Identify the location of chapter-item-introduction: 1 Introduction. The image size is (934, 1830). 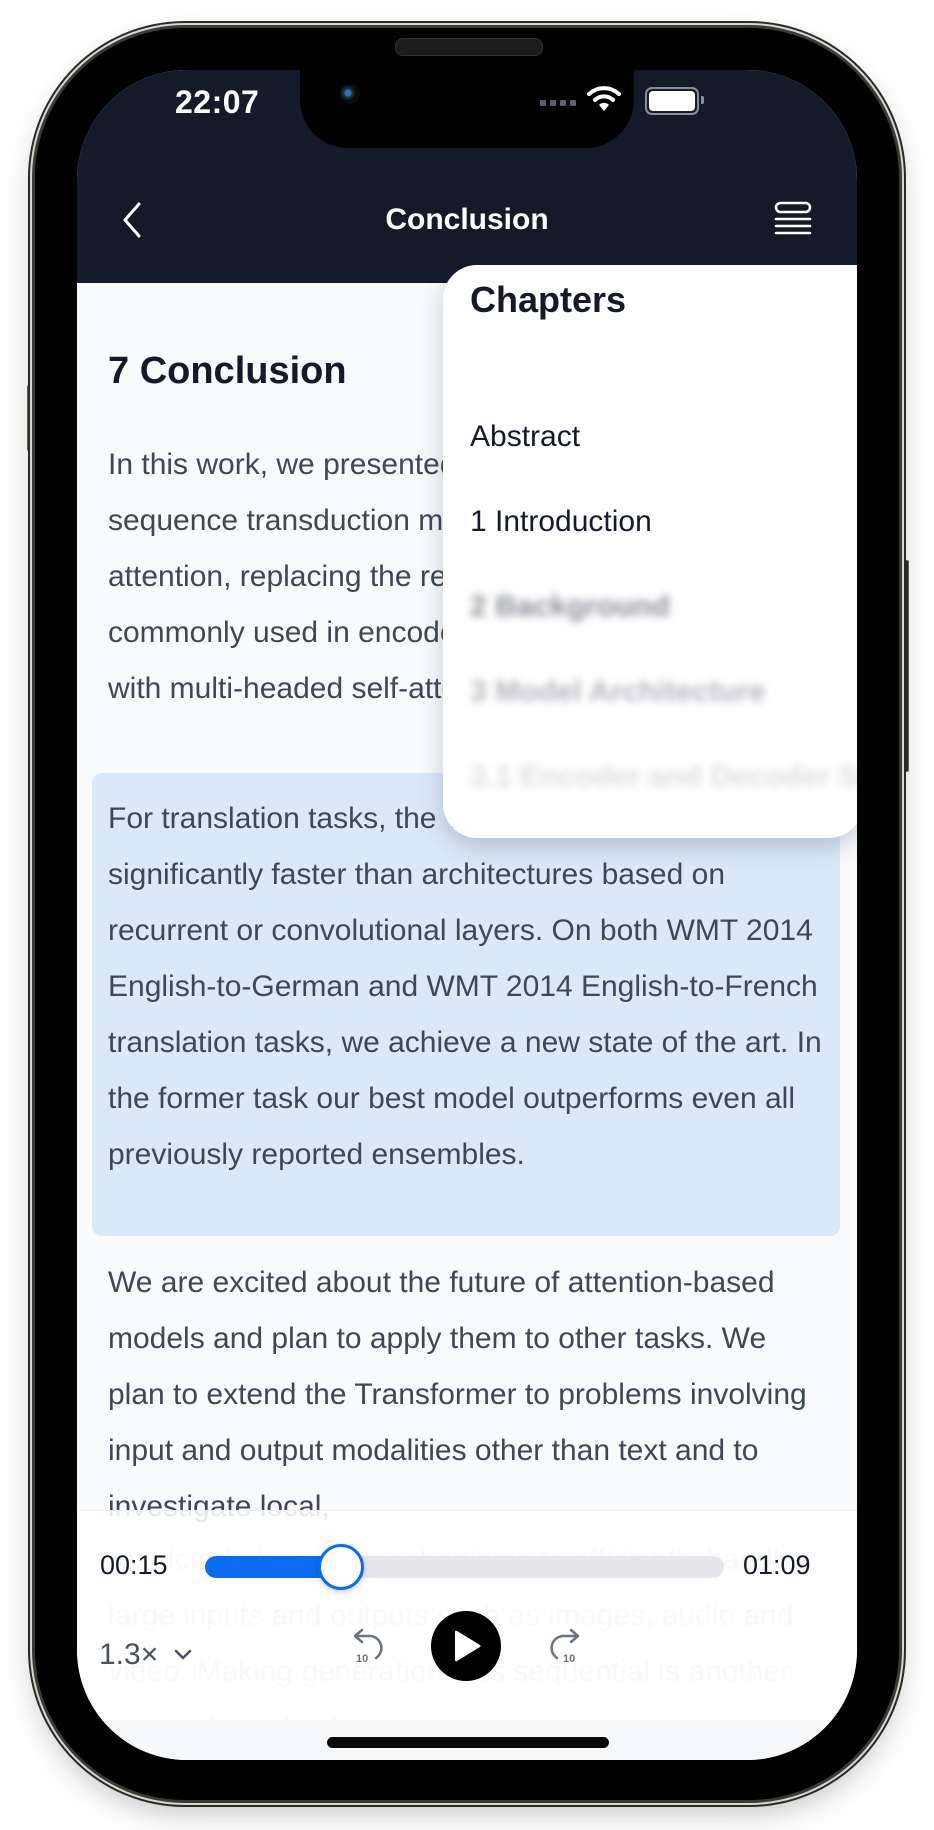
(561, 522).